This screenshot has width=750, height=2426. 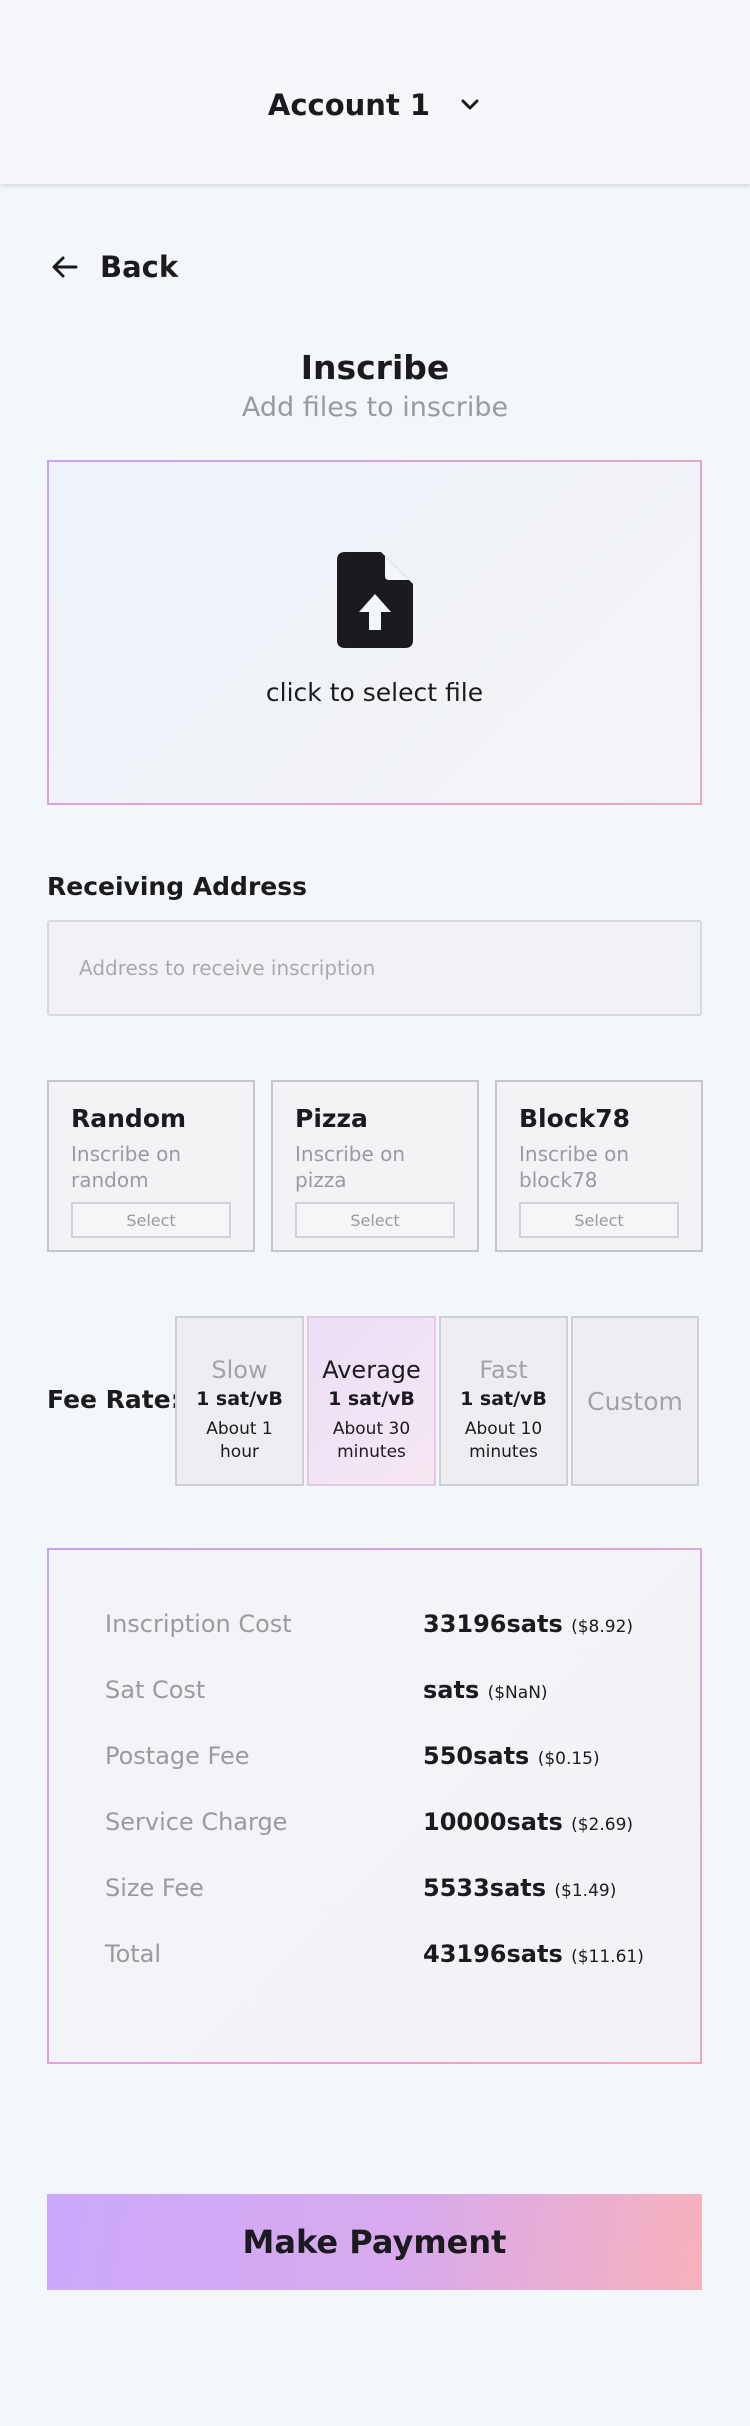 What do you see at coordinates (585, 1891) in the screenshot?
I see `summary-usd: ($1.49)` at bounding box center [585, 1891].